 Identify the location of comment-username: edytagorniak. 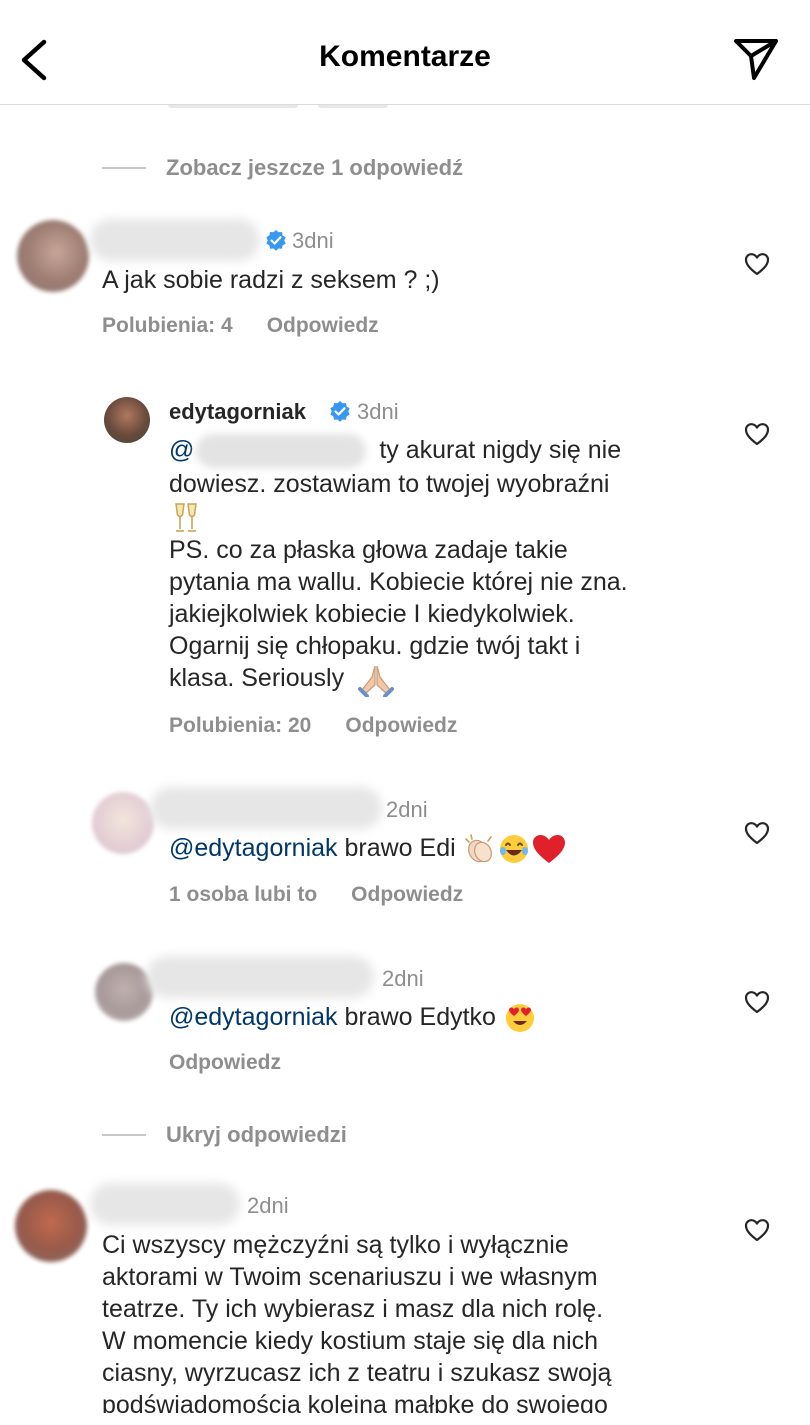
(237, 412).